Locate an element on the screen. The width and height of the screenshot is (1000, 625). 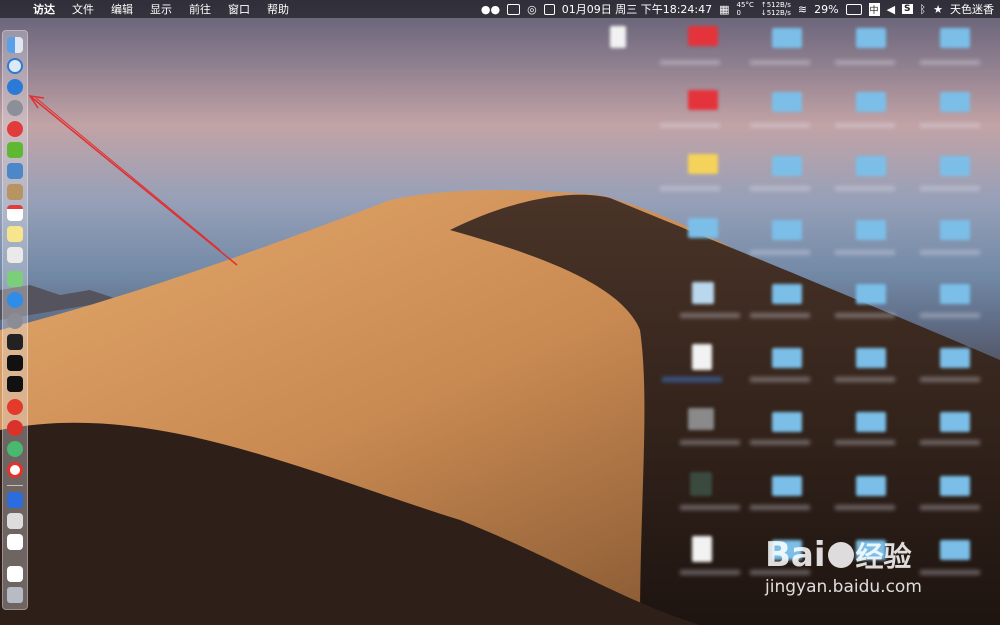
grid-icon: ▦ is located at coordinates (724, 9).